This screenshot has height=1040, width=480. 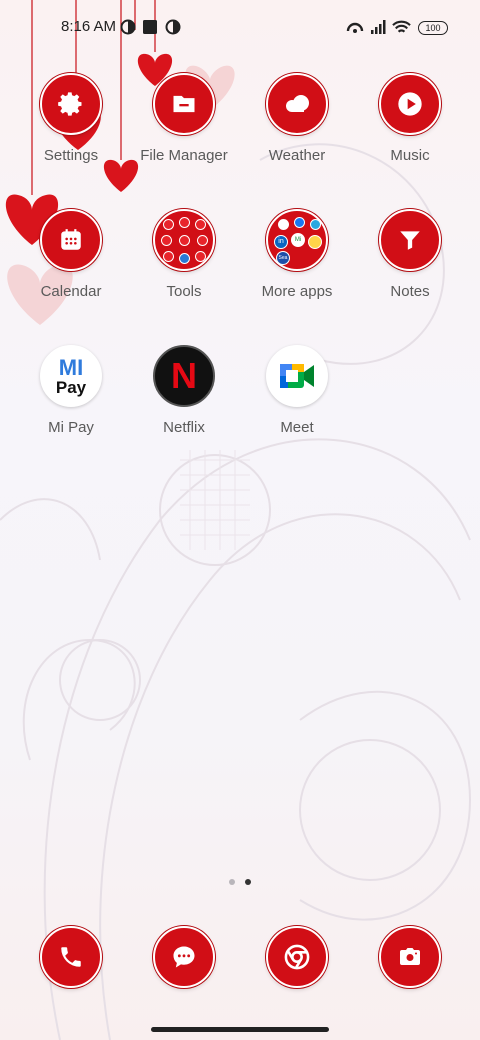 I want to click on app-notes: Notes, so click(x=410, y=254).